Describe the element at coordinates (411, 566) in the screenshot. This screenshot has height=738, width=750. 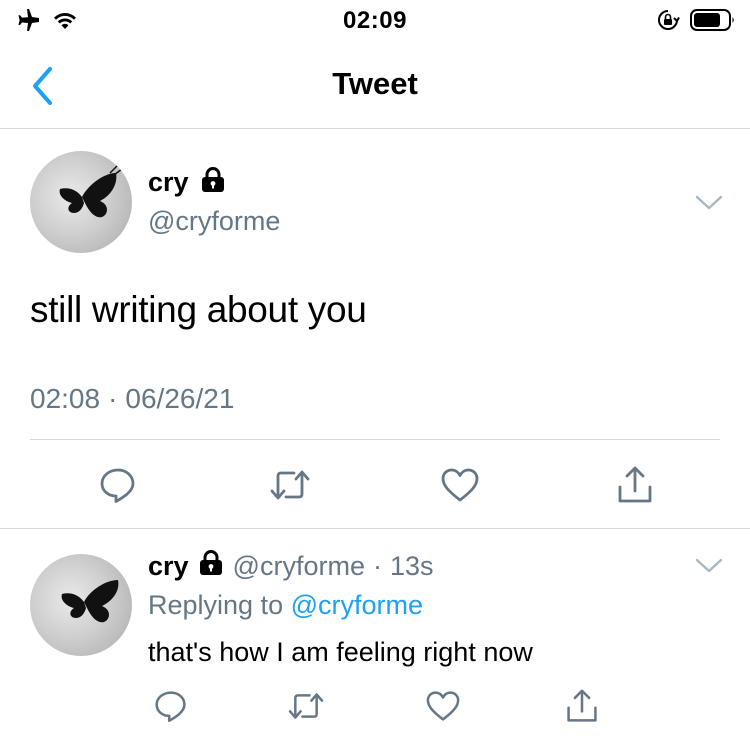
I see `tweet-age: 13s` at that location.